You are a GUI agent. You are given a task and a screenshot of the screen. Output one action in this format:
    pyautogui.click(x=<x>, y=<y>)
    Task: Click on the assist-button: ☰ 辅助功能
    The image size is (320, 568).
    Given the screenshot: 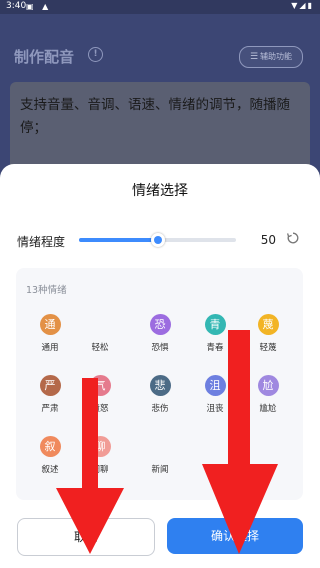 What is the action you would take?
    pyautogui.click(x=271, y=57)
    